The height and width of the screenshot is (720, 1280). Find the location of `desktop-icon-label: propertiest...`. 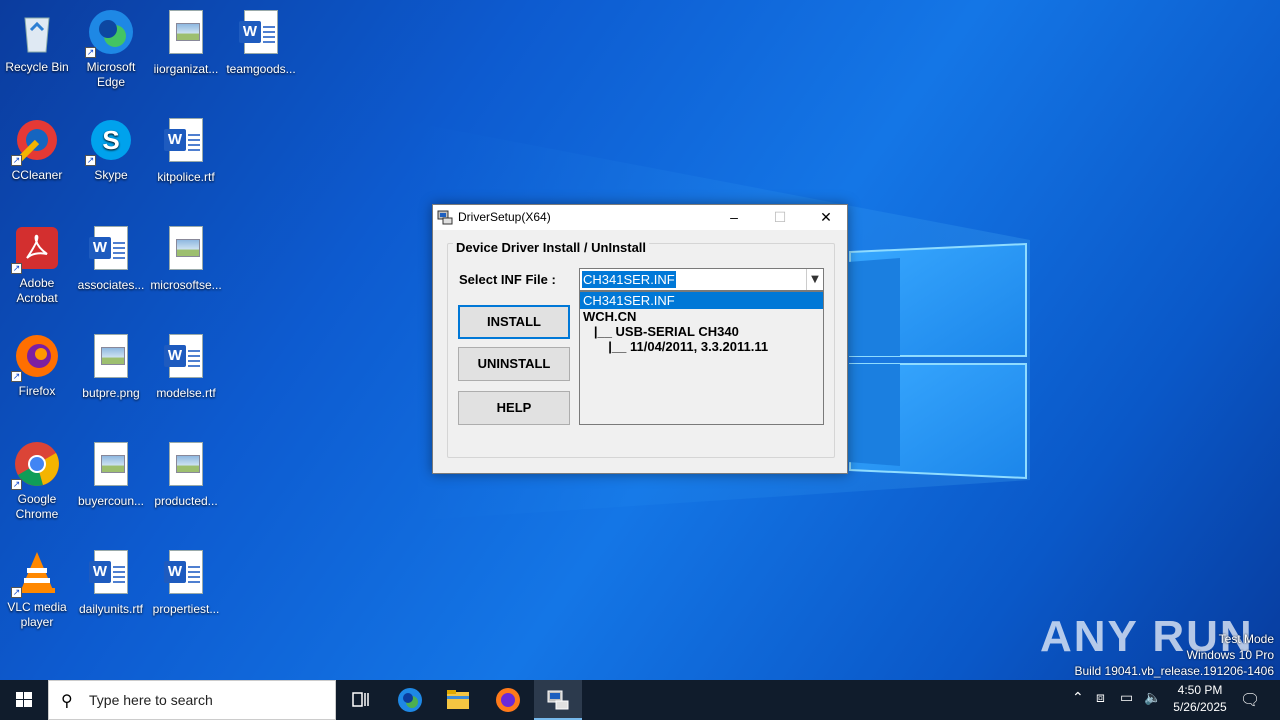

desktop-icon-label: propertiest... is located at coordinates (186, 609).